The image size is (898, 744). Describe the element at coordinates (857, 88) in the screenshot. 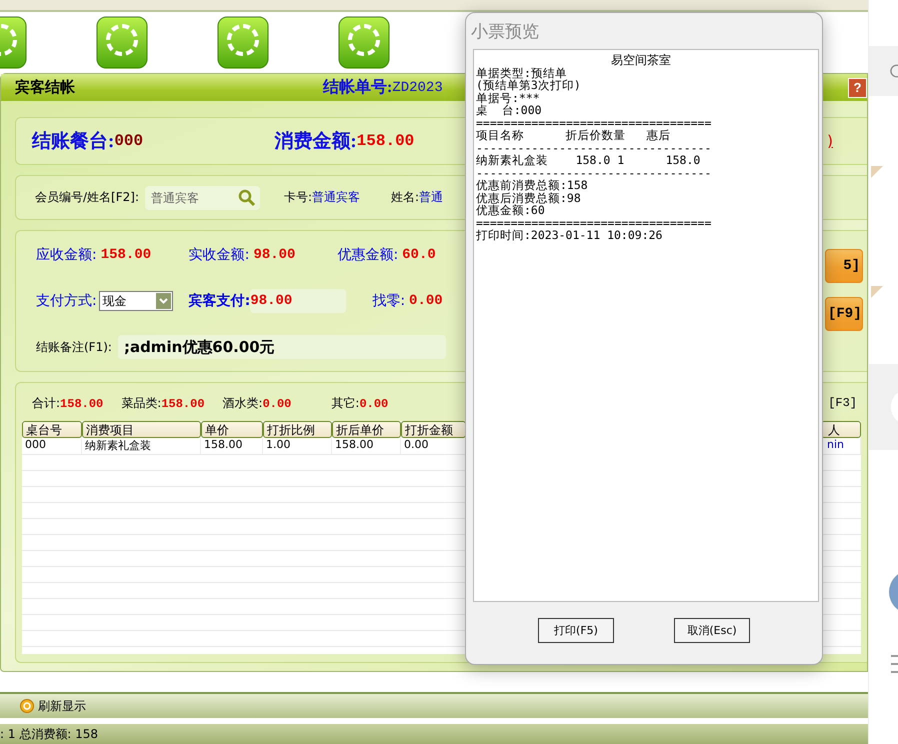

I see `help-button: ?` at that location.